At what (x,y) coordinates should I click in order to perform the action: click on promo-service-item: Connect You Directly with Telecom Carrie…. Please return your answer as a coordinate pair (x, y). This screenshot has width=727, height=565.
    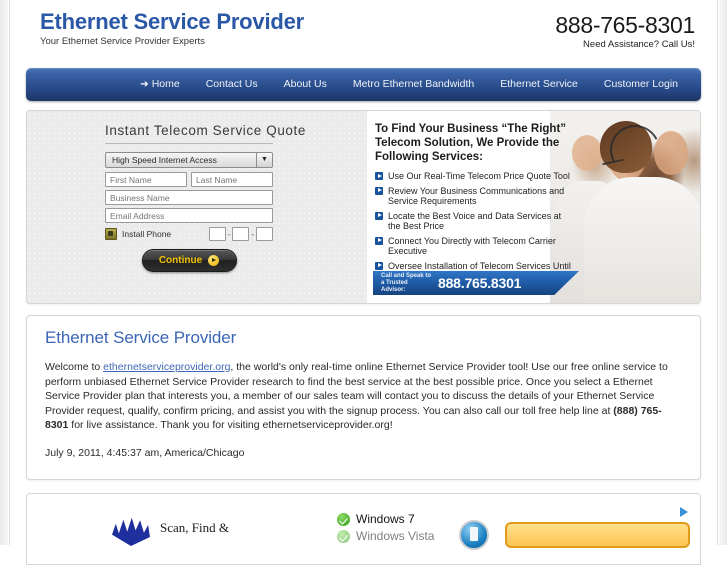
    Looking at the image, I should click on (475, 246).